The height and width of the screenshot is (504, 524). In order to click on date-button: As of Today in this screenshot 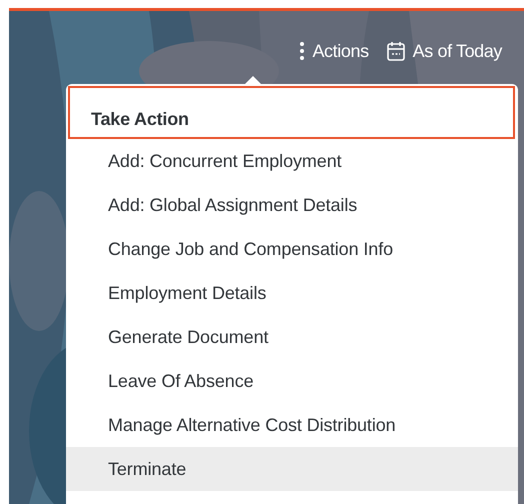, I will do `click(444, 51)`.